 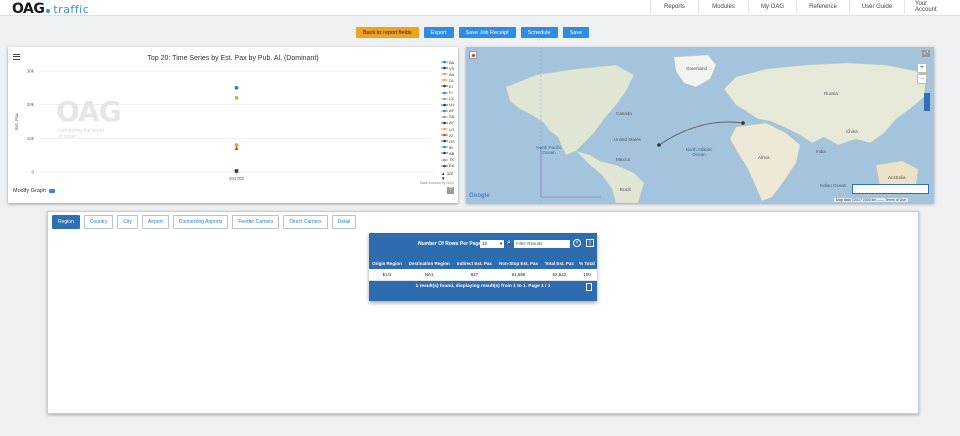 What do you see at coordinates (451, 86) in the screenshot?
I see `legend-label: EI` at bounding box center [451, 86].